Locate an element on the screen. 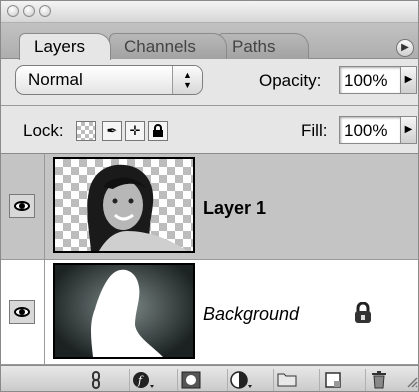  tab-channels-label: Channels is located at coordinates (160, 46).